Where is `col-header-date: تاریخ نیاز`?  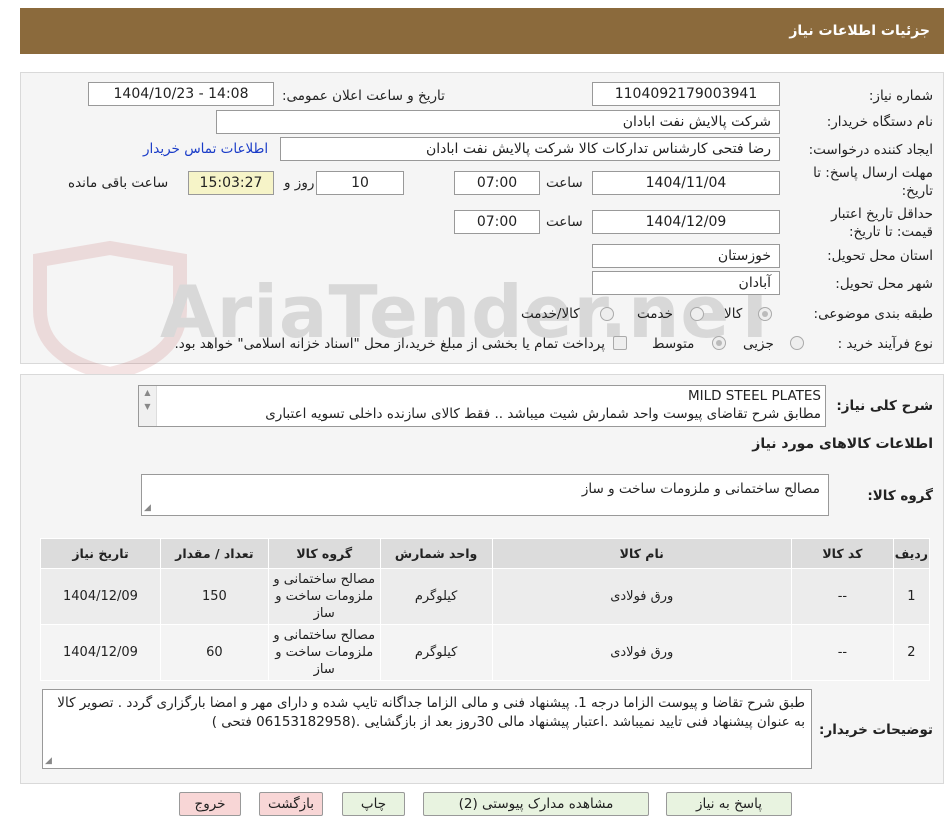 col-header-date: تاریخ نیاز is located at coordinates (100, 553).